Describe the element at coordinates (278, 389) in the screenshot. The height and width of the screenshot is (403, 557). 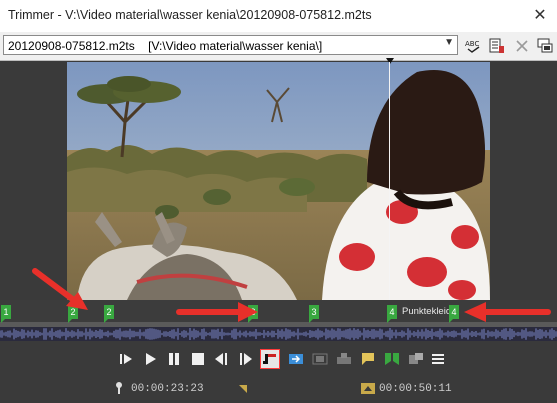
I see `timecode-bar: 00:00:23:23 00:00:50:11` at that location.